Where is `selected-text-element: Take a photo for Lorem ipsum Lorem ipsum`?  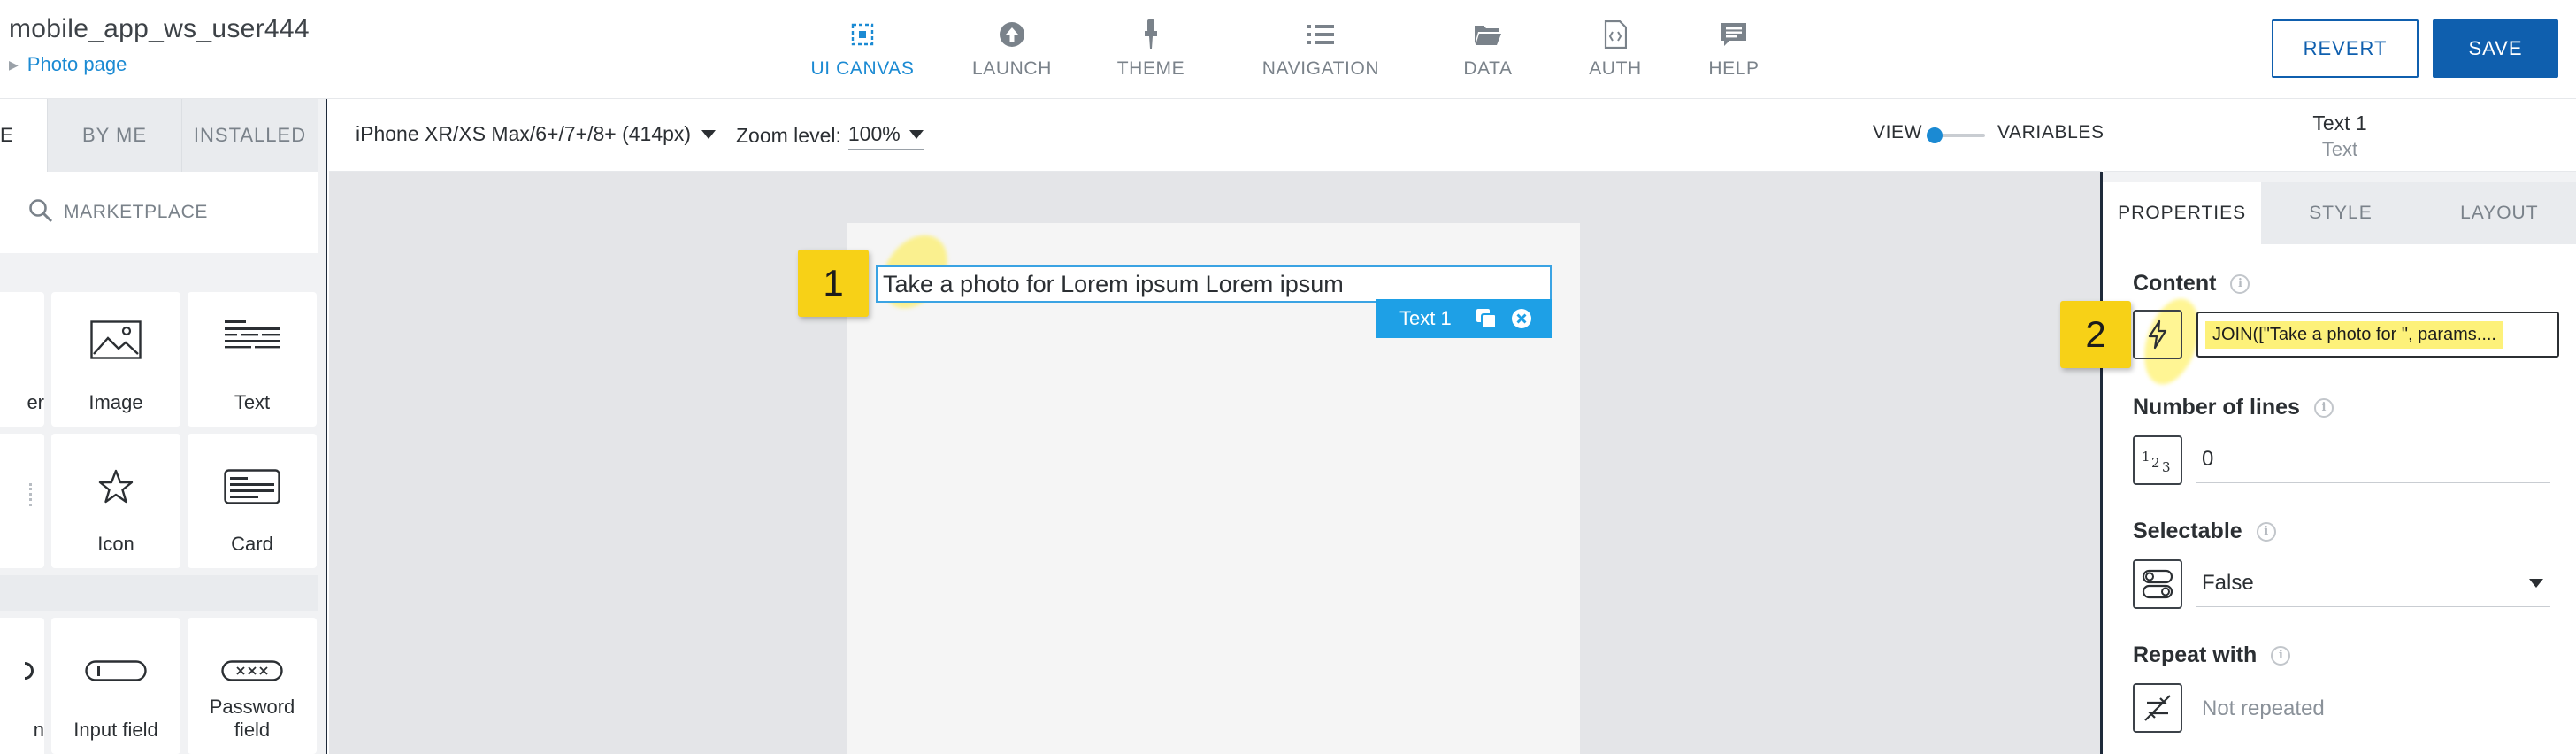 selected-text-element: Take a photo for Lorem ipsum Lorem ipsum is located at coordinates (1214, 284).